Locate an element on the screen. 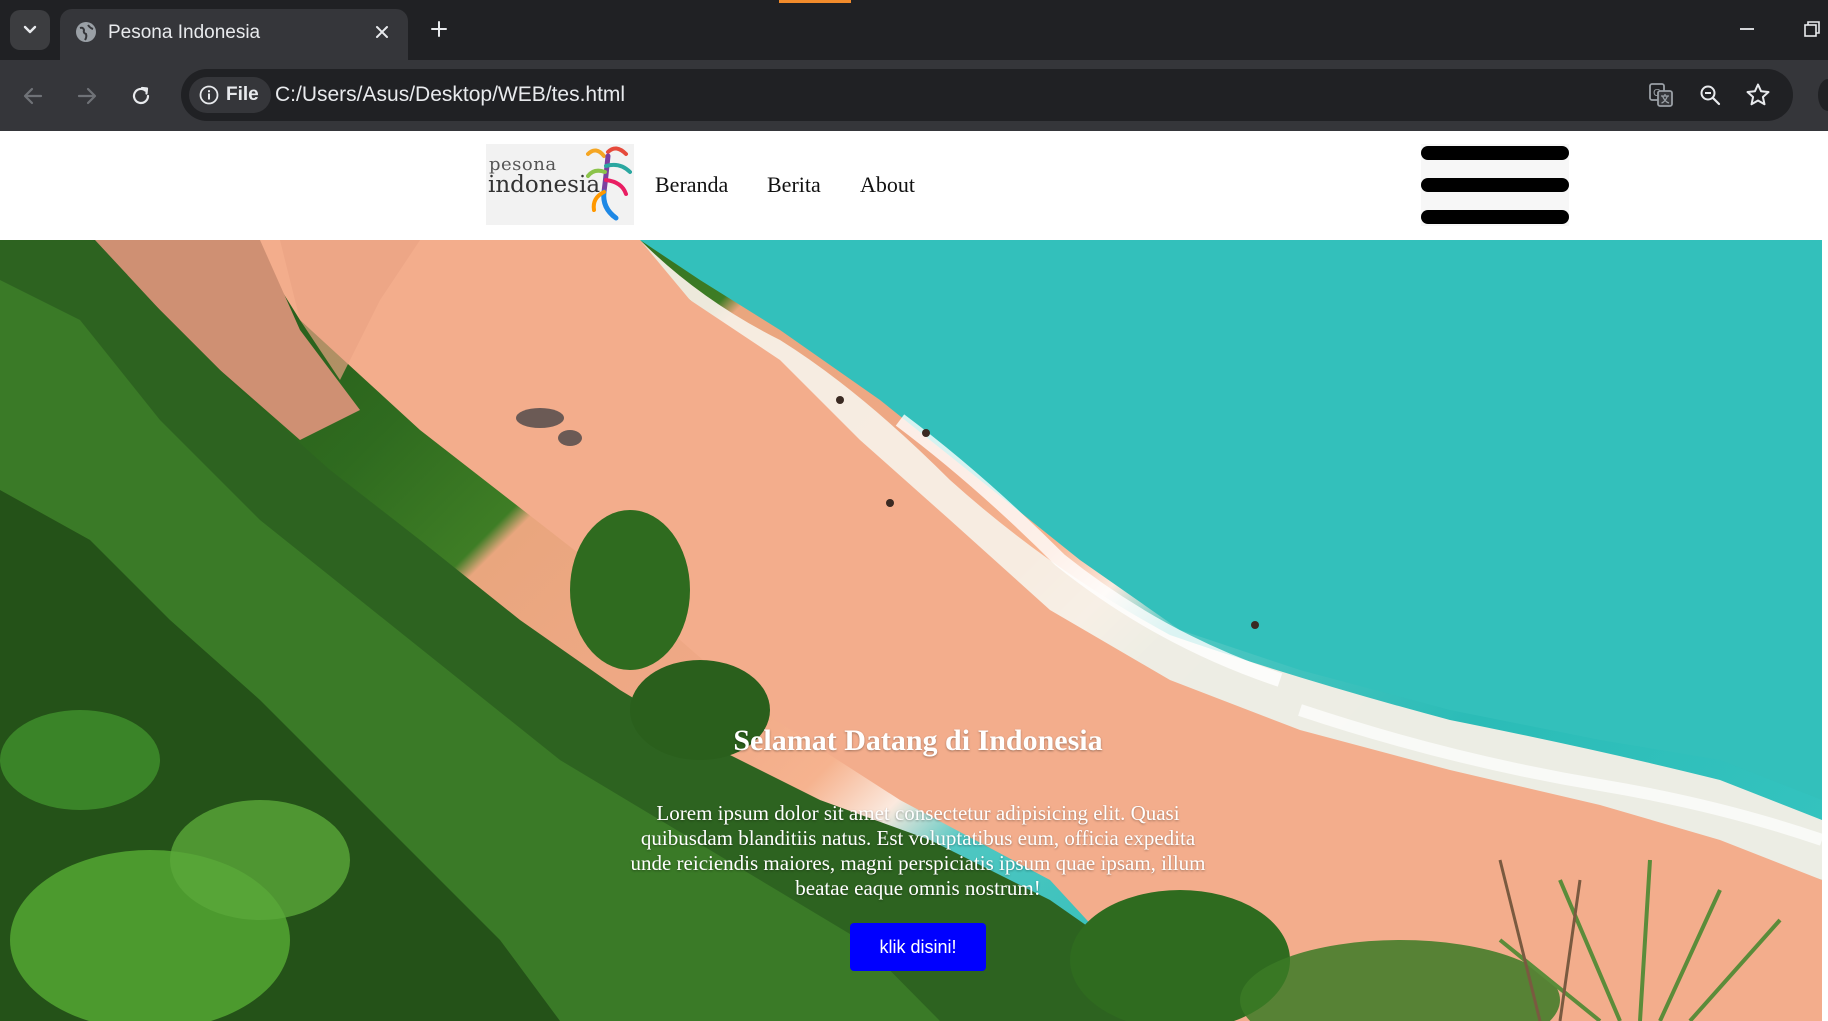 The height and width of the screenshot is (1021, 1828). globe-icon is located at coordinates (86, 32).